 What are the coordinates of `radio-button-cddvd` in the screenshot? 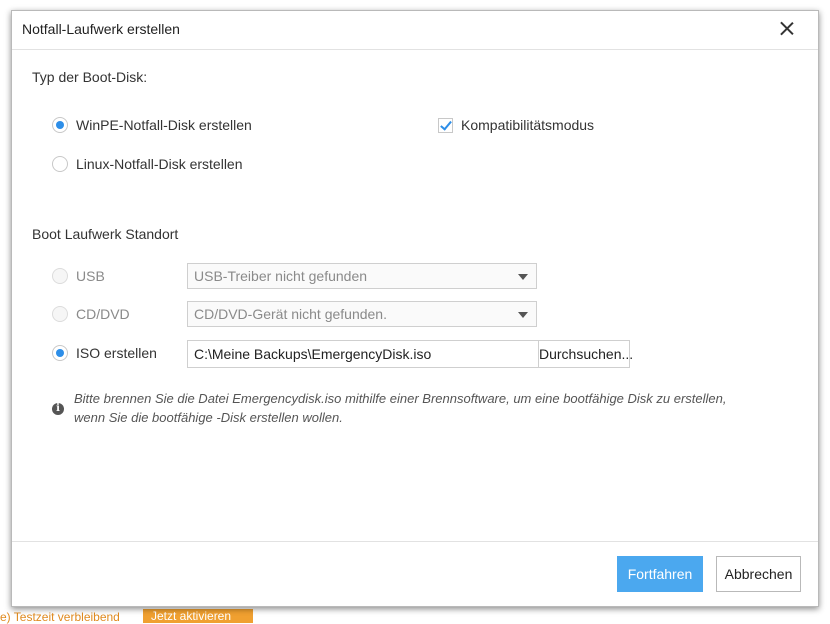 It's located at (60, 314).